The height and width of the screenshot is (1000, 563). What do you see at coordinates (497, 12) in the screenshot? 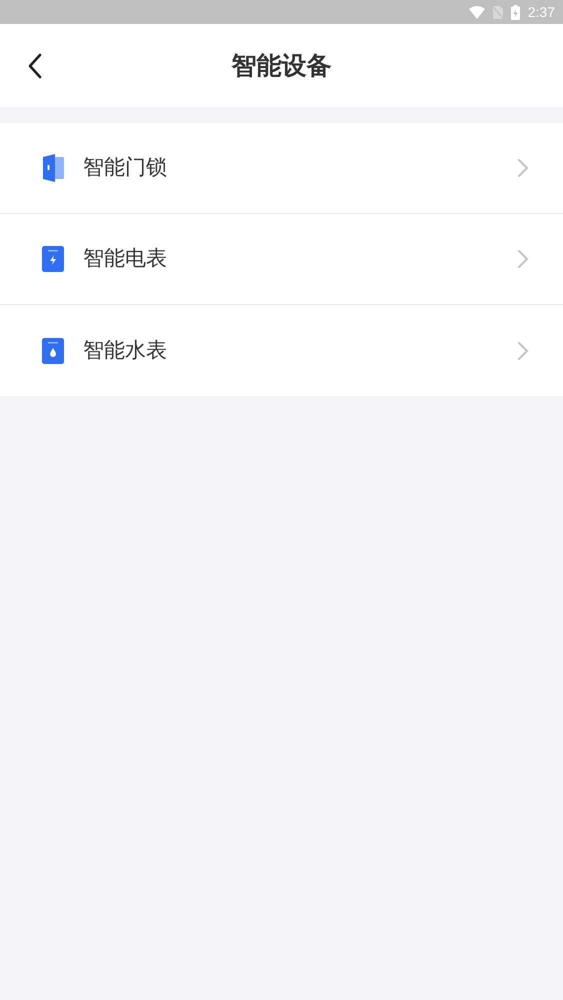
I see `no-sim-icon` at bounding box center [497, 12].